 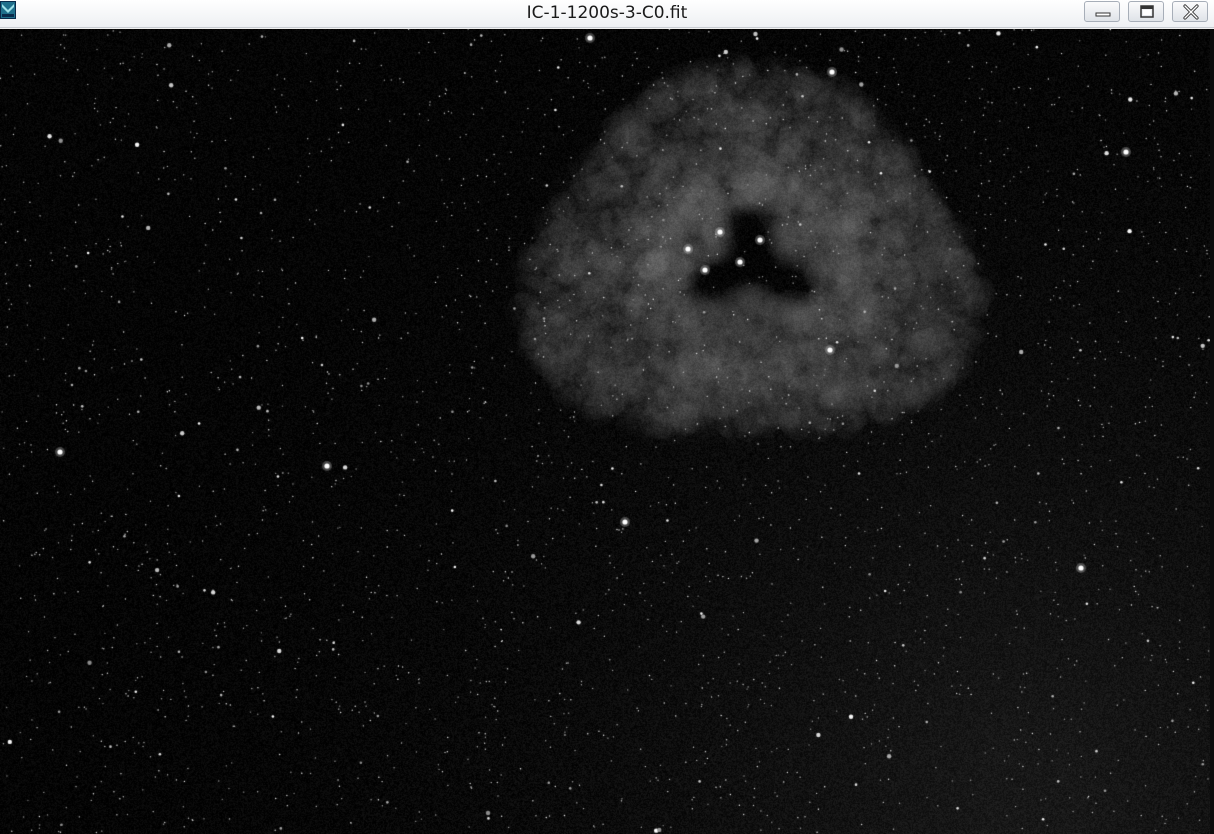 I want to click on minimize-button, so click(x=1102, y=11).